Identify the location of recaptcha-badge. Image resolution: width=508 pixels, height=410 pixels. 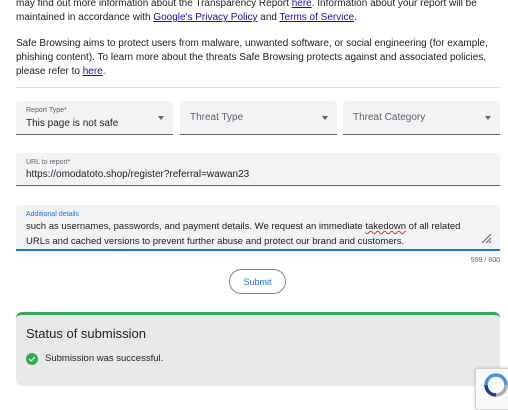
(491, 389).